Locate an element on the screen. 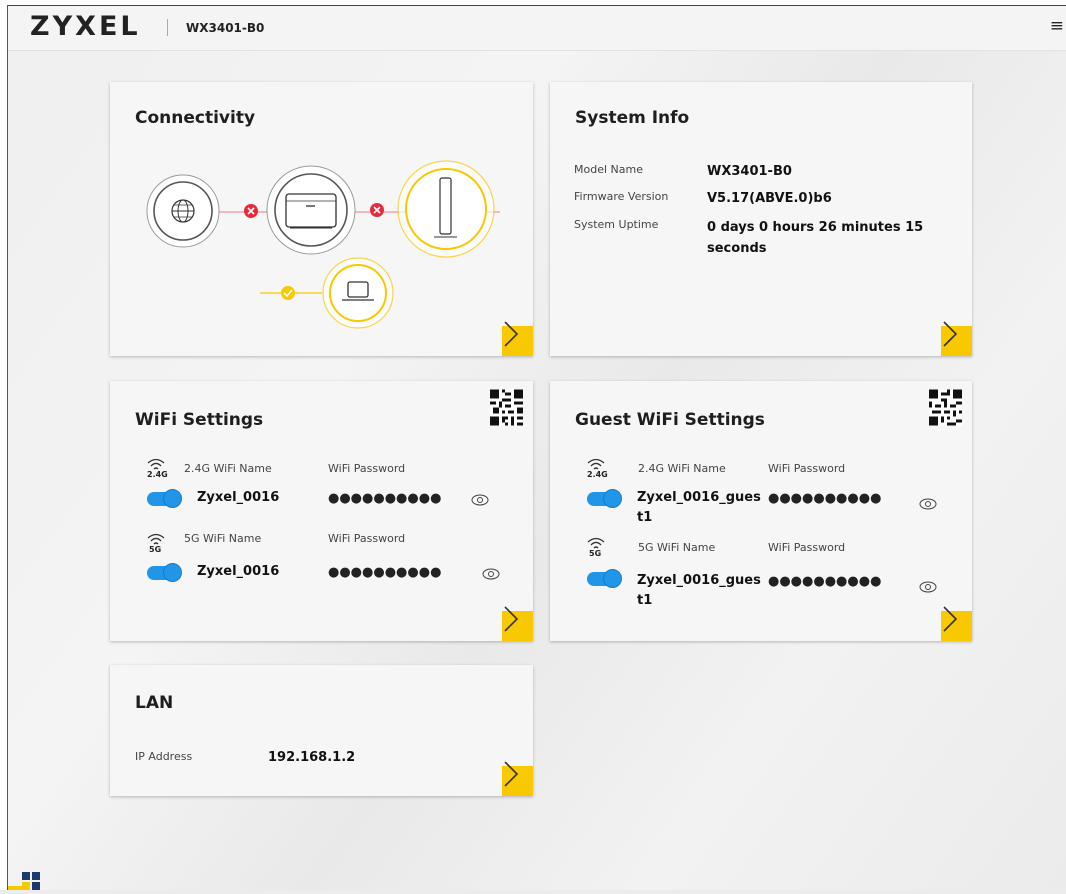 The width and height of the screenshot is (1066, 894). guest-5g-password-value: ●●●●●●●●●● is located at coordinates (825, 581).